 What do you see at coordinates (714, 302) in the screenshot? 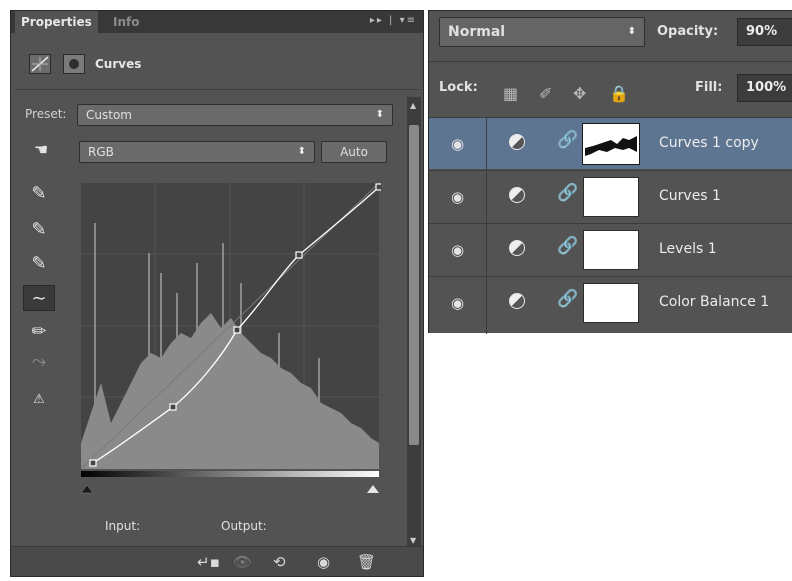
I see `layer-name: Color Balance 1` at bounding box center [714, 302].